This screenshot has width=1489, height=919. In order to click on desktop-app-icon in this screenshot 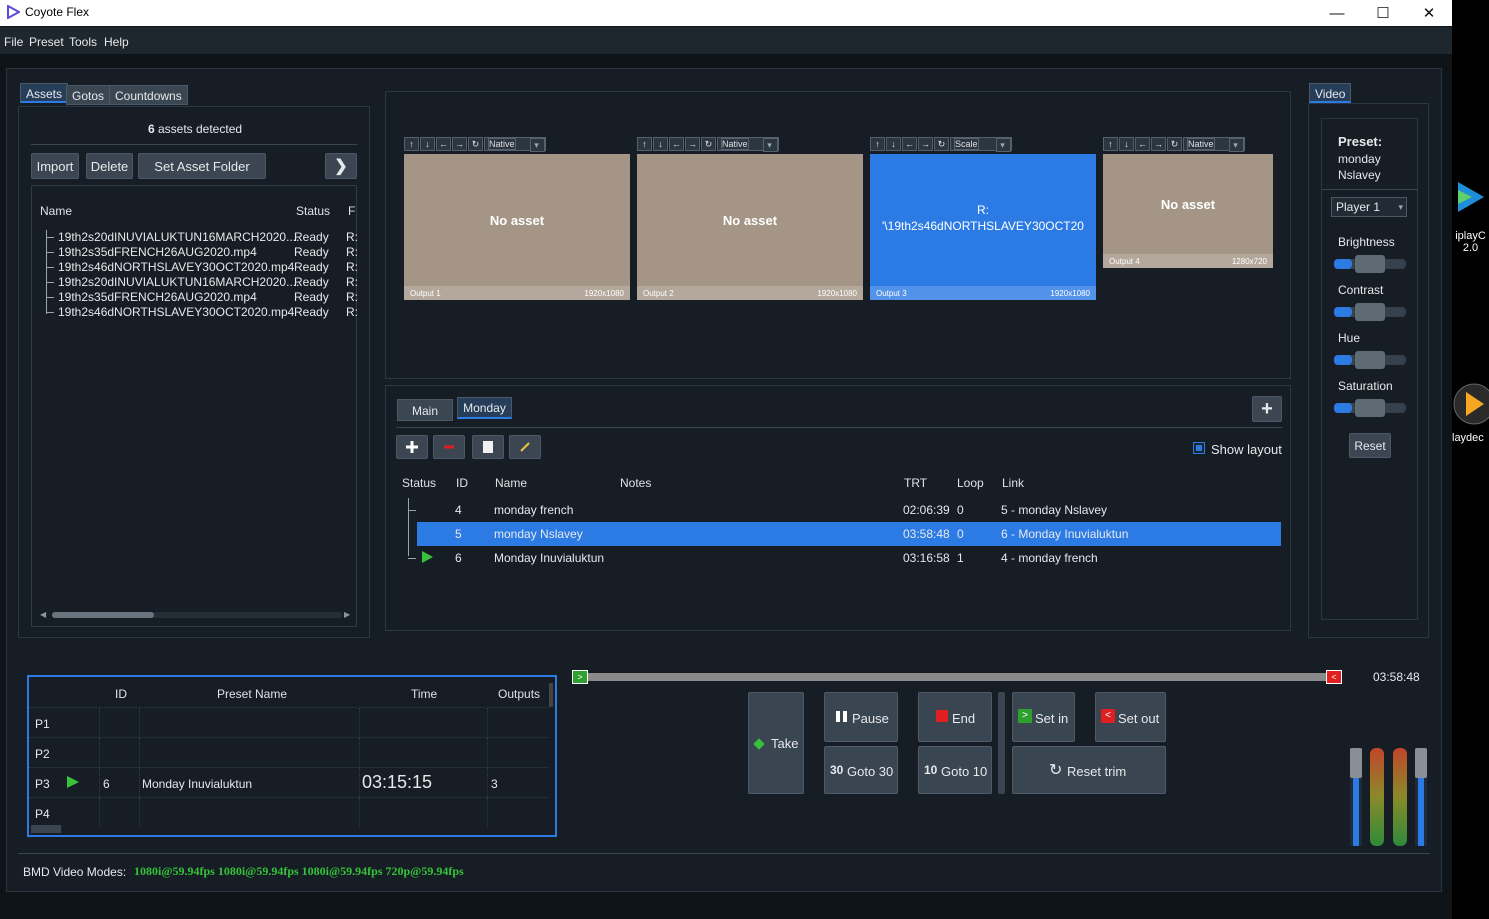, I will do `click(1471, 197)`.